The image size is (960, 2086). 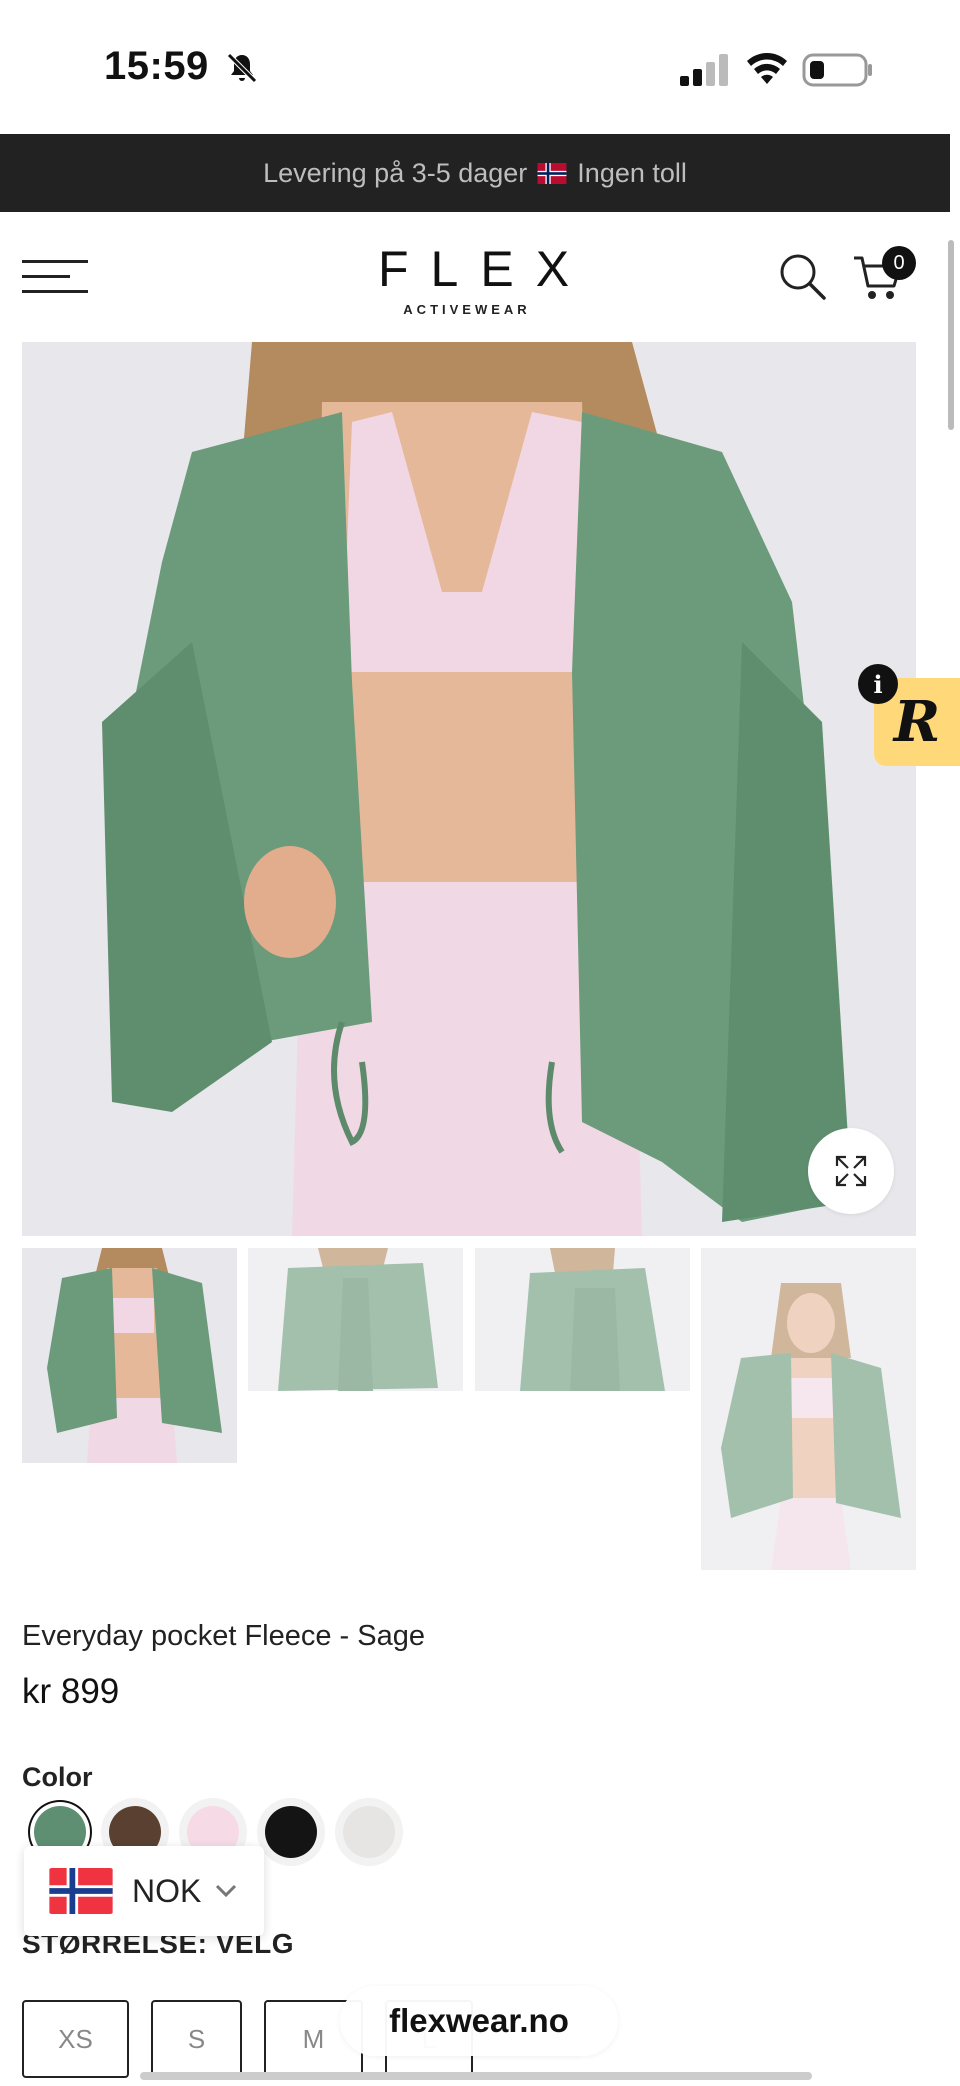 I want to click on expand-image-button, so click(x=851, y=1171).